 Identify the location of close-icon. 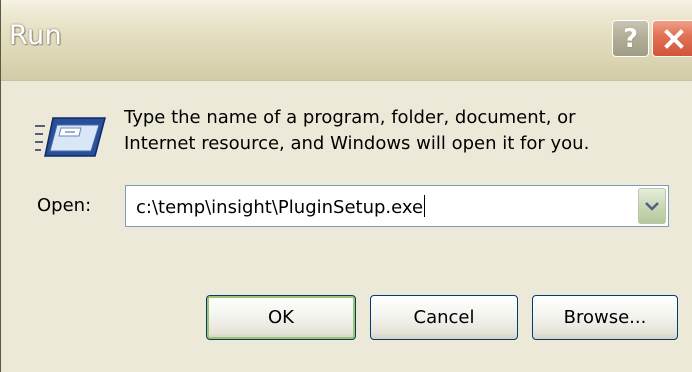
(674, 38).